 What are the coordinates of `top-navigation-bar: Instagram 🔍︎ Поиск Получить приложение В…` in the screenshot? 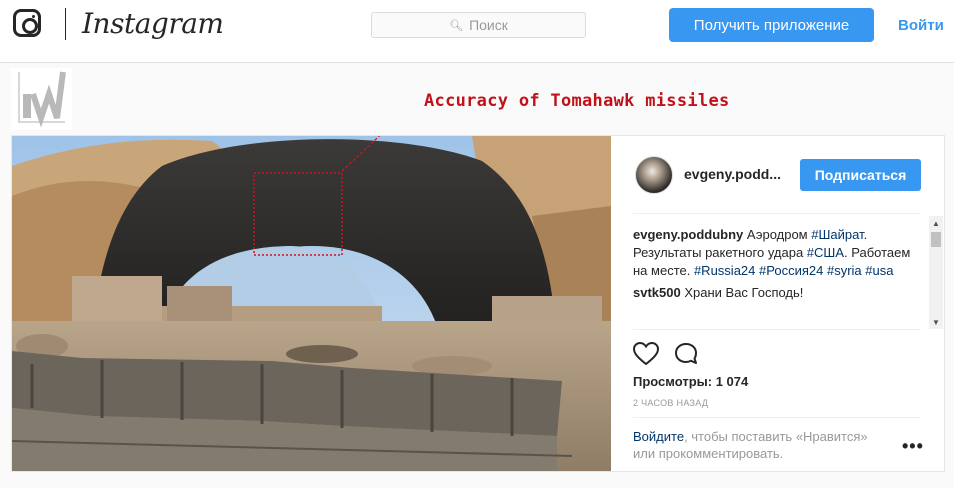 It's located at (477, 31).